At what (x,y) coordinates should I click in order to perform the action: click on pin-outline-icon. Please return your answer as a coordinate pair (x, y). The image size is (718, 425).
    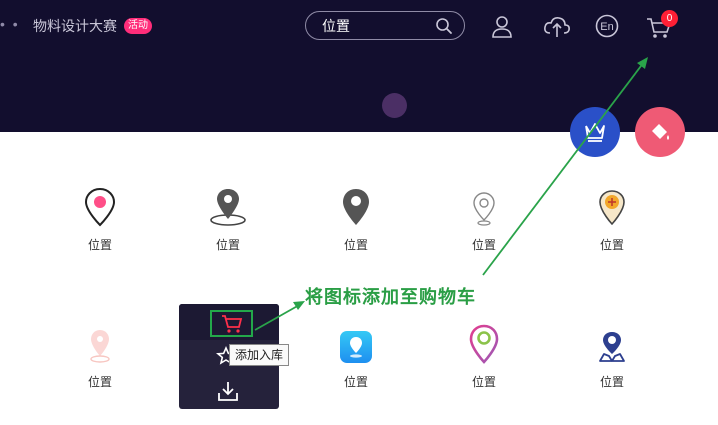
    Looking at the image, I should click on (484, 205).